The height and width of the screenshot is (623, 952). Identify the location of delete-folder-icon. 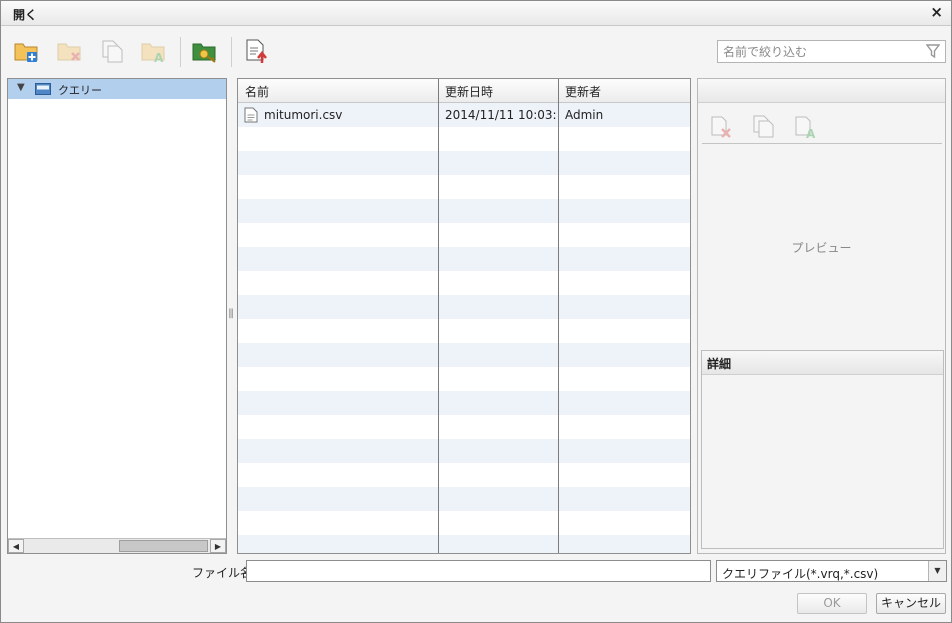
(69, 52).